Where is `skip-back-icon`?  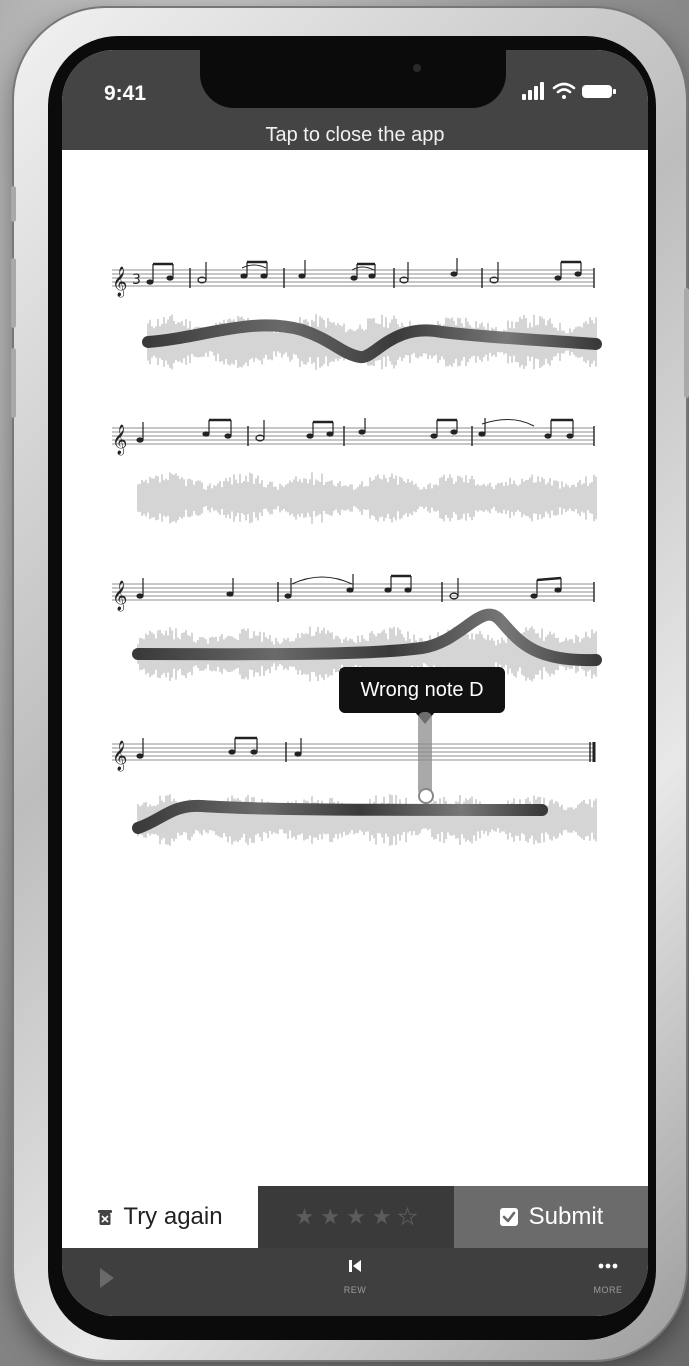
skip-back-icon is located at coordinates (355, 1266).